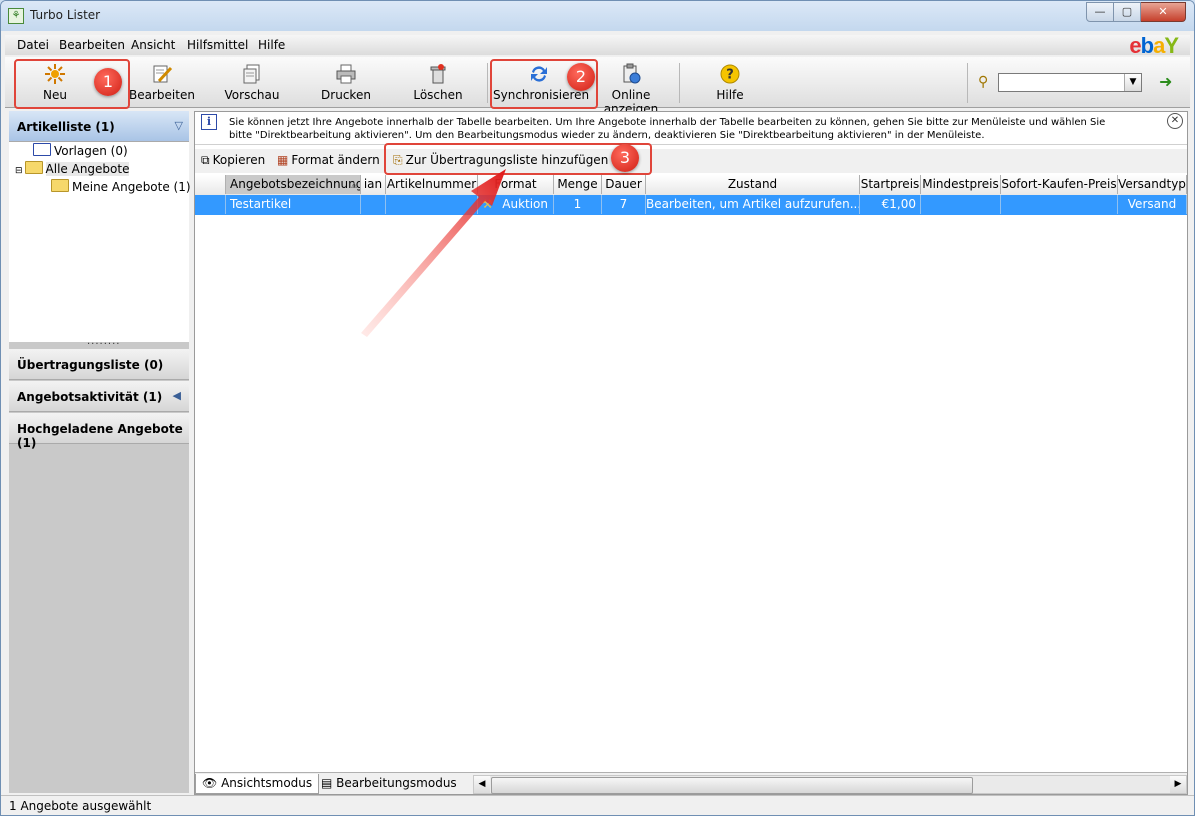 This screenshot has width=1195, height=816. What do you see at coordinates (624, 204) in the screenshot?
I see `cell-duration: 7` at bounding box center [624, 204].